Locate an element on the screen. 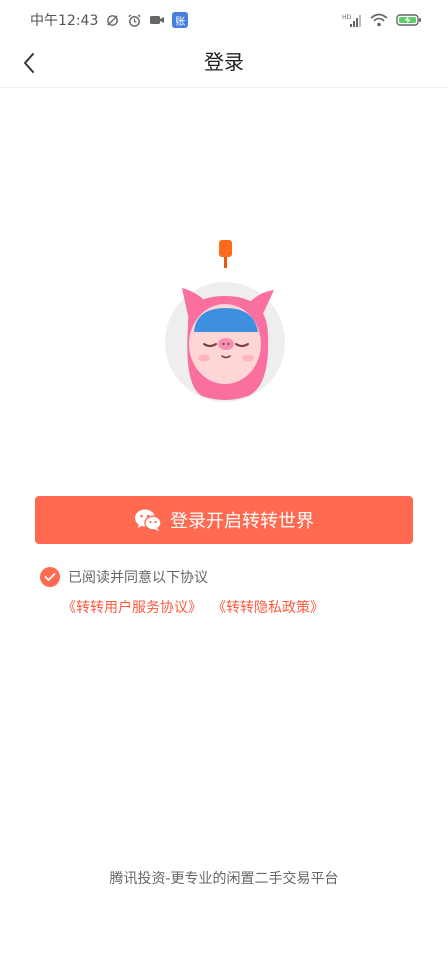  check-icon is located at coordinates (50, 577).